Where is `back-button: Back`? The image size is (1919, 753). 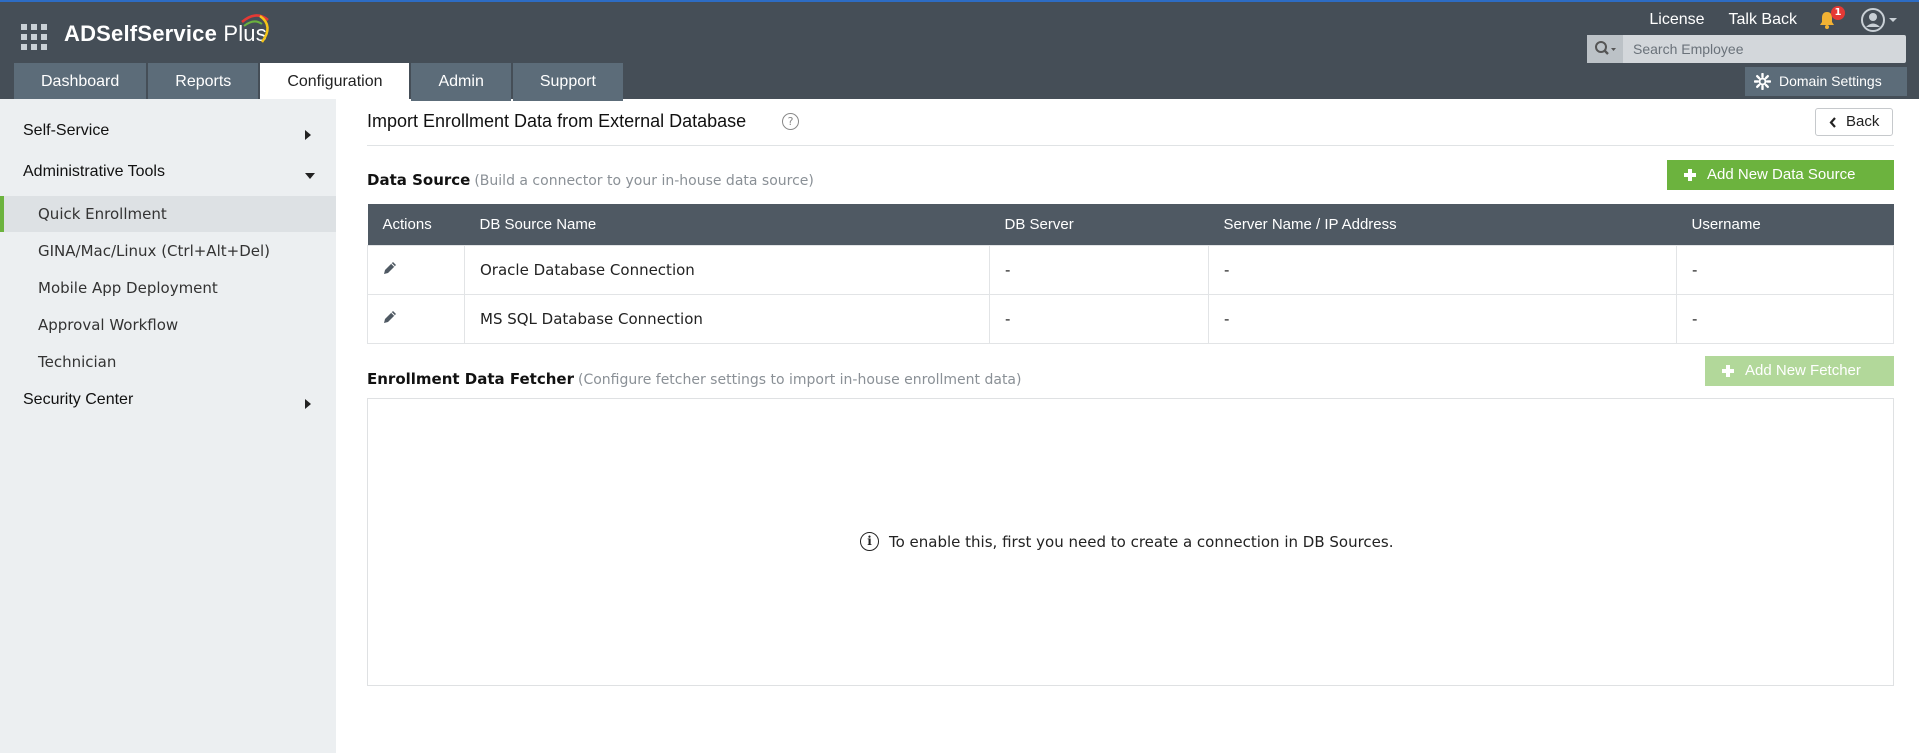
back-button: Back is located at coordinates (1854, 122).